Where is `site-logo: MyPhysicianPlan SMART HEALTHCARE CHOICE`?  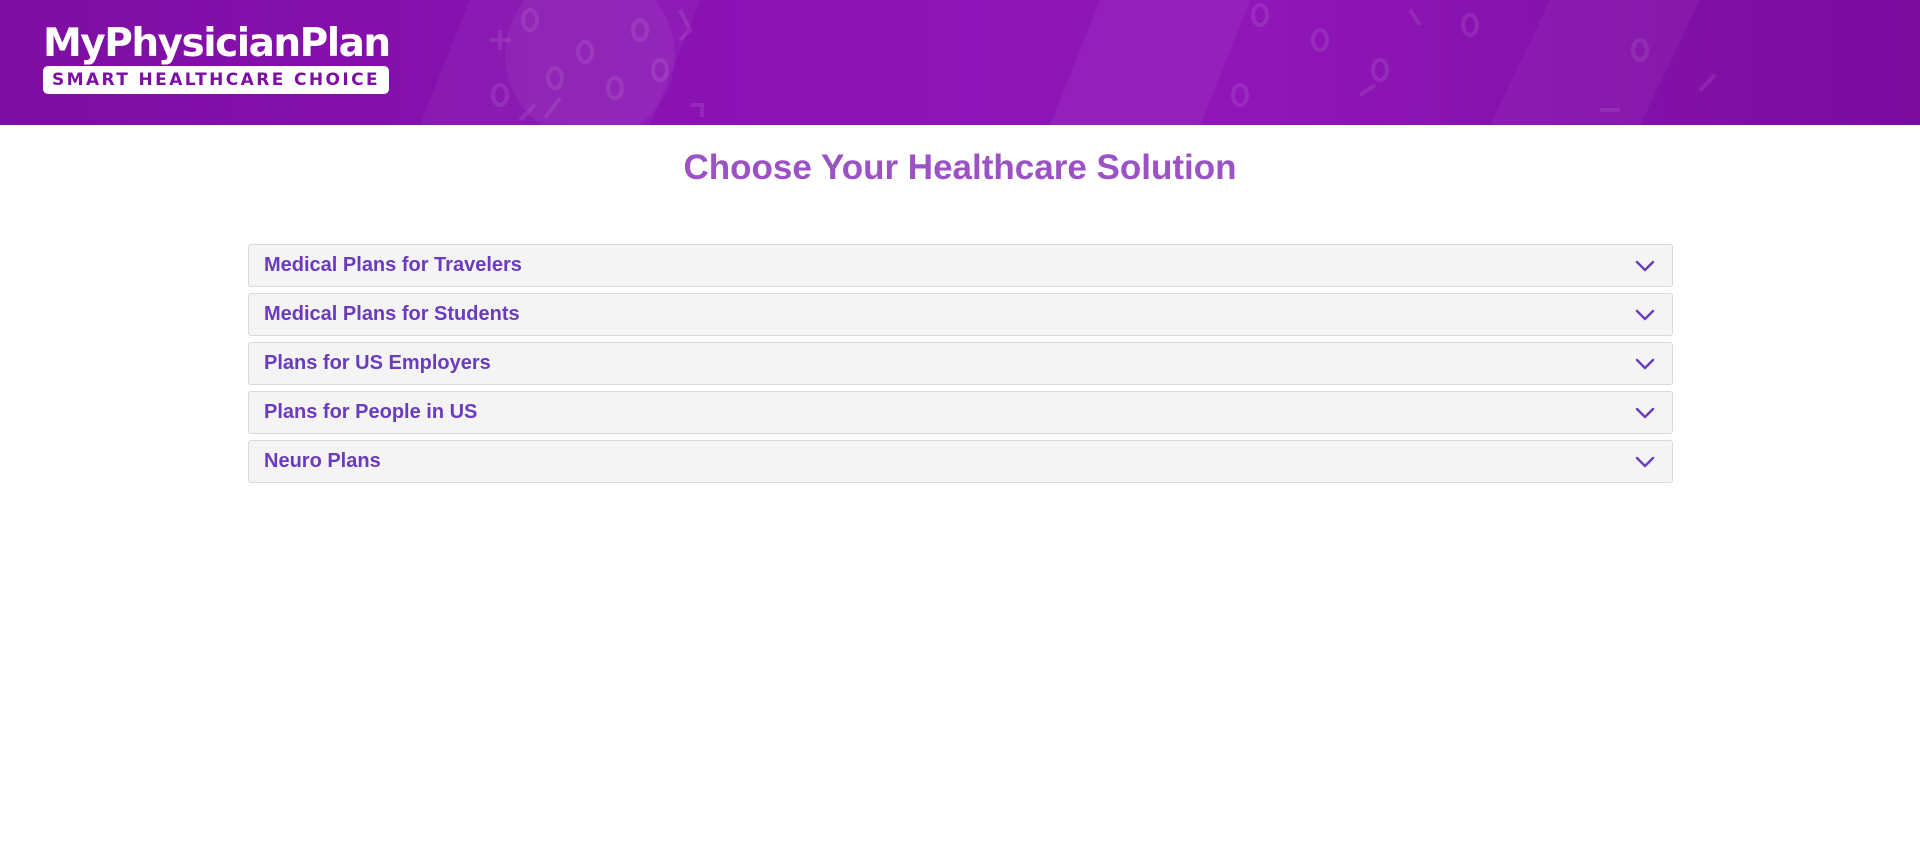
site-logo: MyPhysicianPlan SMART HEALTHCARE CHOICE is located at coordinates (217, 57).